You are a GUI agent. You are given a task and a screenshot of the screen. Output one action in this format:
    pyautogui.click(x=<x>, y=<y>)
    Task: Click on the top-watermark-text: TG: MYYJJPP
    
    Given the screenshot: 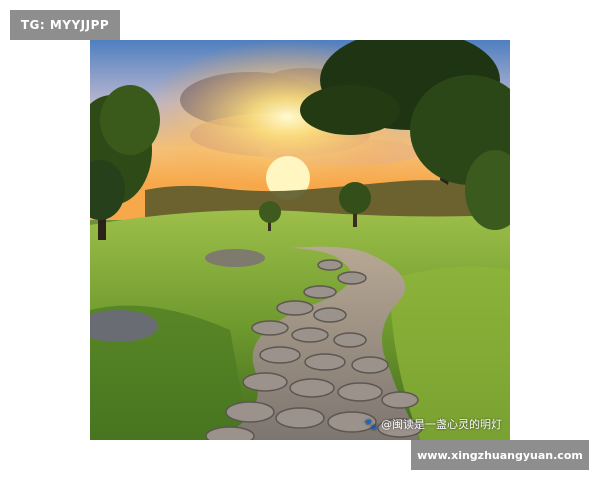 What is the action you would take?
    pyautogui.click(x=65, y=25)
    